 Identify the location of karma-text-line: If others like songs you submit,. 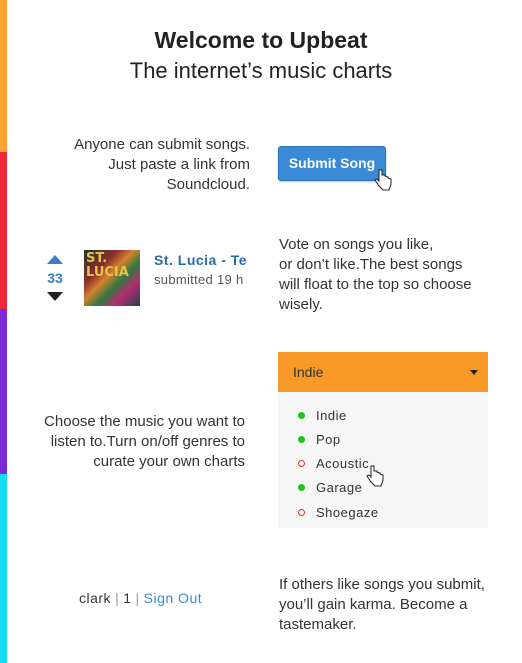
(382, 584).